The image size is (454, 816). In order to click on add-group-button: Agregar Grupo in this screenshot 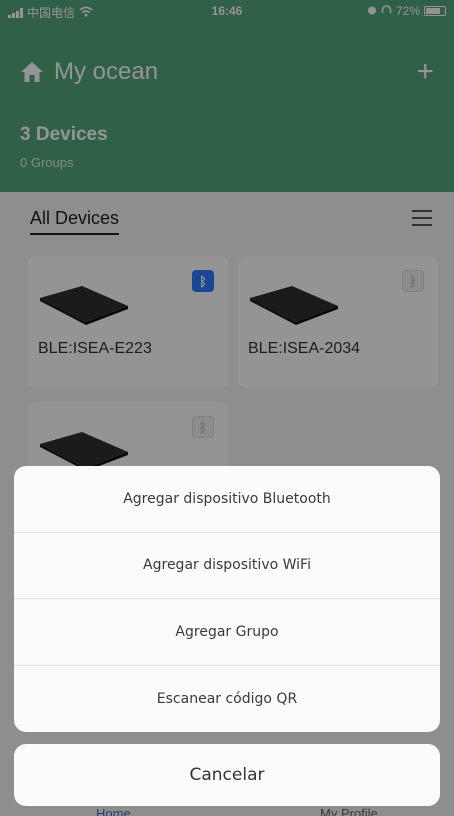, I will do `click(227, 632)`.